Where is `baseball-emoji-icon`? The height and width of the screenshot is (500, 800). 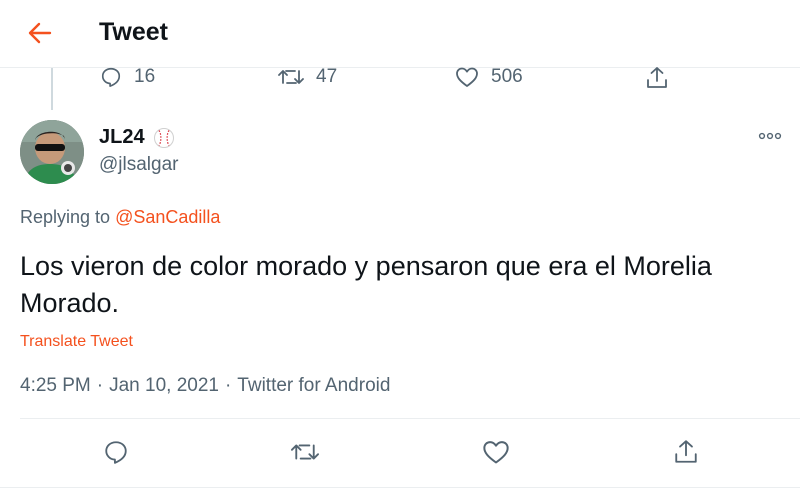
baseball-emoji-icon is located at coordinates (163, 137).